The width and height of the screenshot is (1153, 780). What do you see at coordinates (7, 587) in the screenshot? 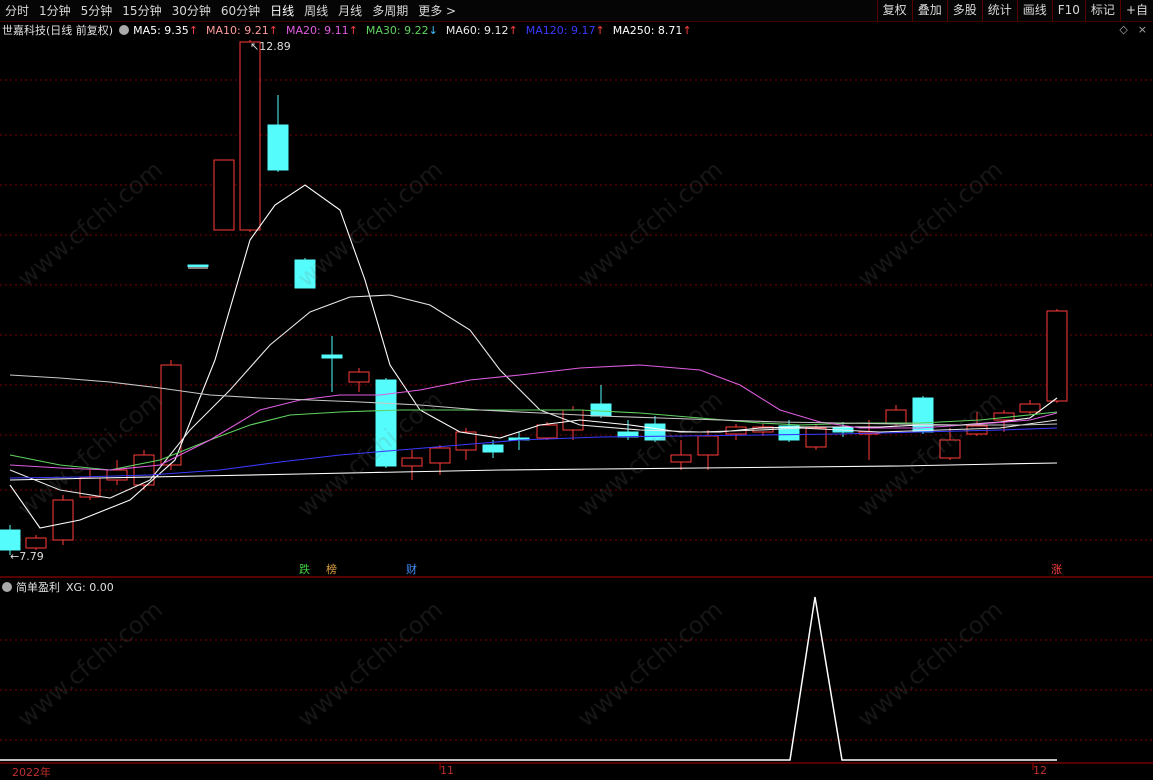
I see `indicator-settings-icon` at bounding box center [7, 587].